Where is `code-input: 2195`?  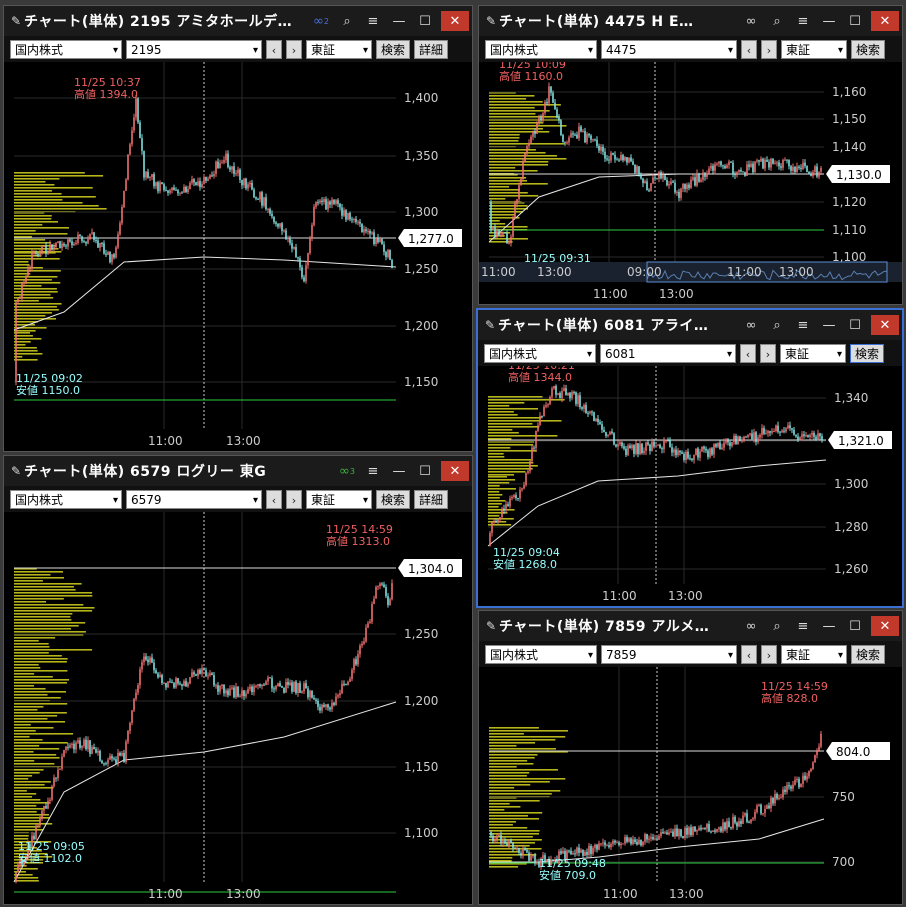 code-input: 2195 is located at coordinates (194, 49).